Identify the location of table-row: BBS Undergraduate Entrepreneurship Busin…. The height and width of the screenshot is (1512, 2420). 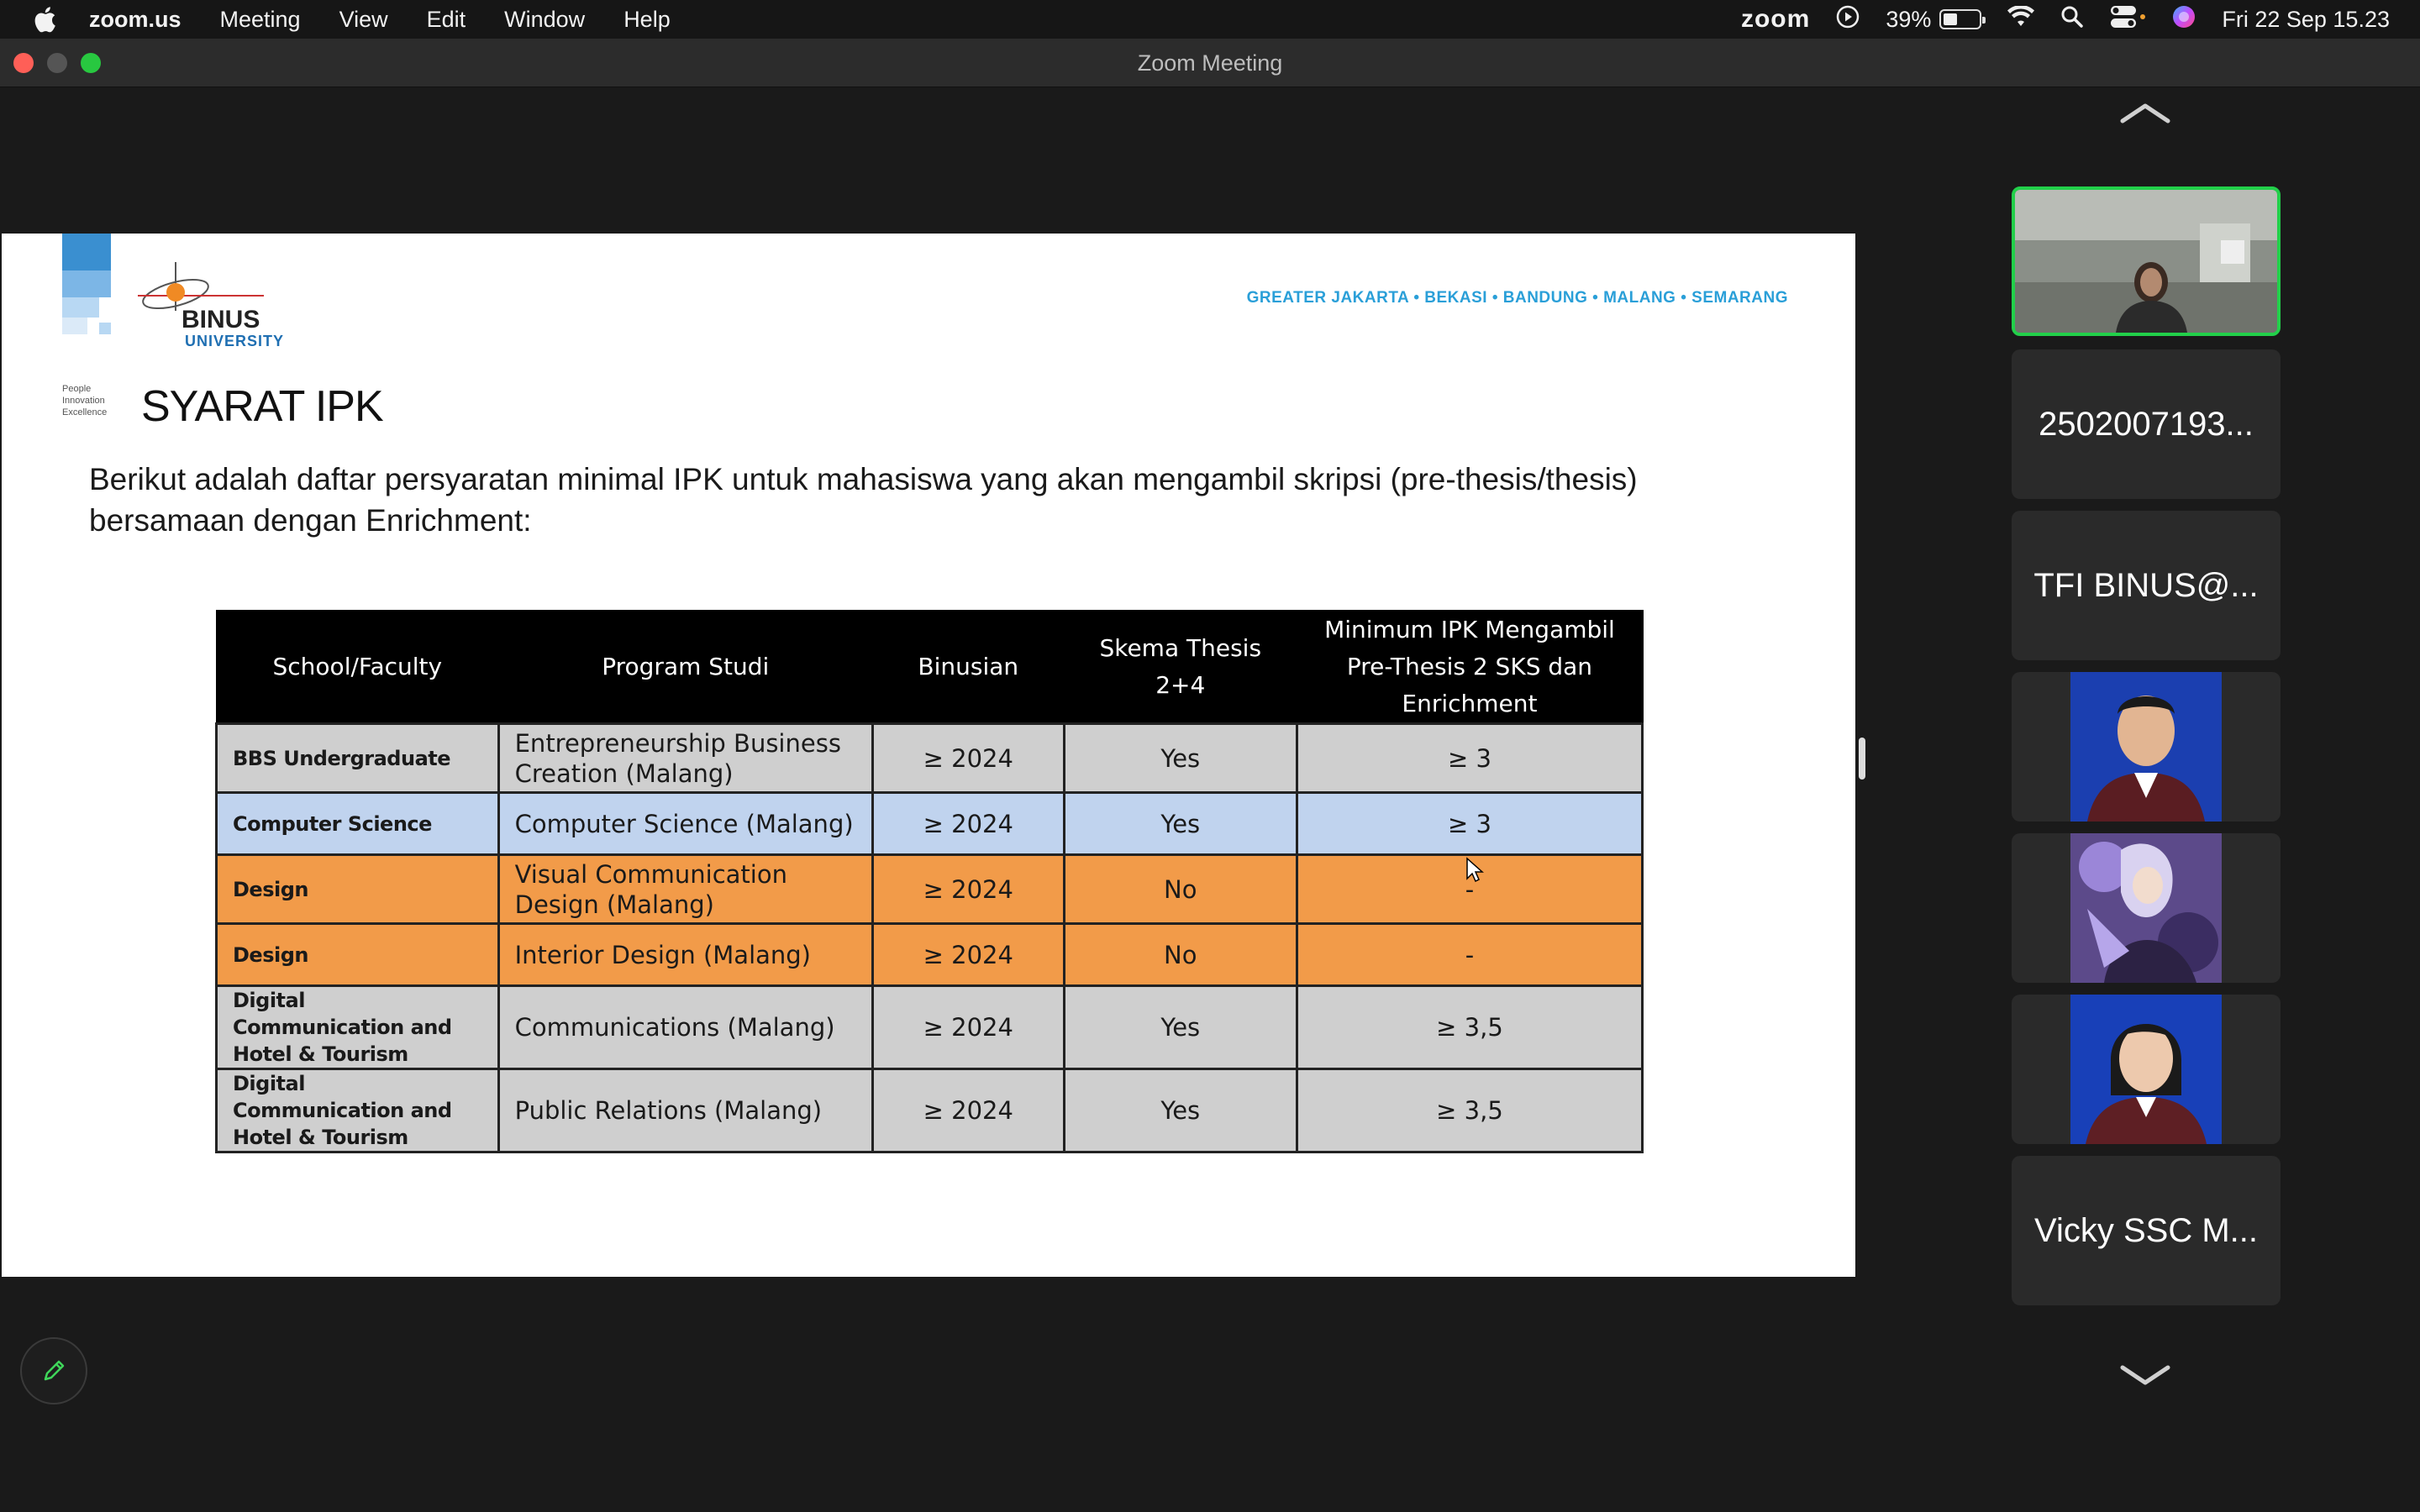
(930, 758).